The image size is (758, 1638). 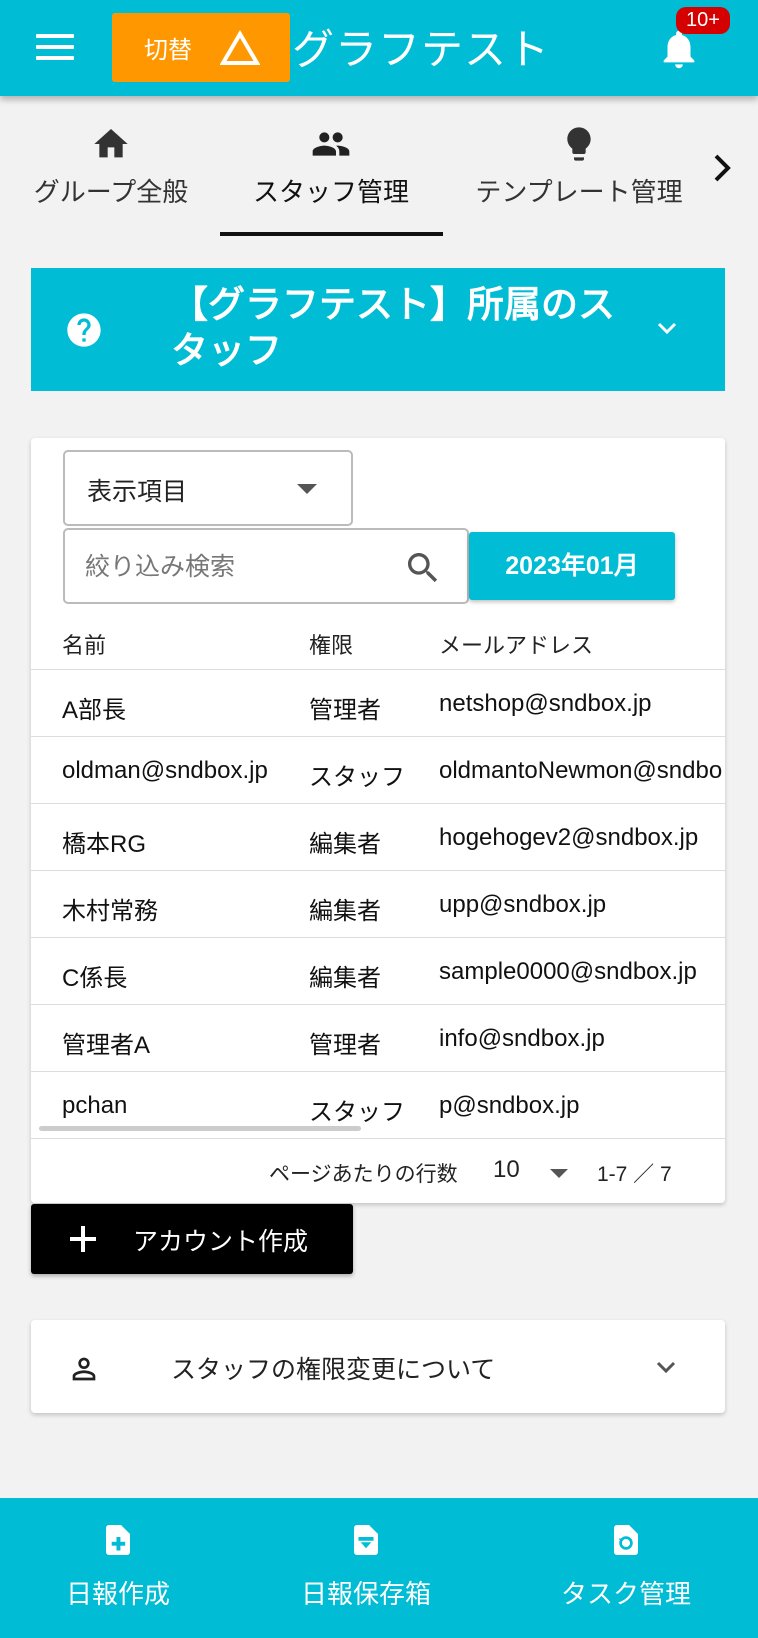 I want to click on nav-label: タスク管理, so click(x=625, y=1595).